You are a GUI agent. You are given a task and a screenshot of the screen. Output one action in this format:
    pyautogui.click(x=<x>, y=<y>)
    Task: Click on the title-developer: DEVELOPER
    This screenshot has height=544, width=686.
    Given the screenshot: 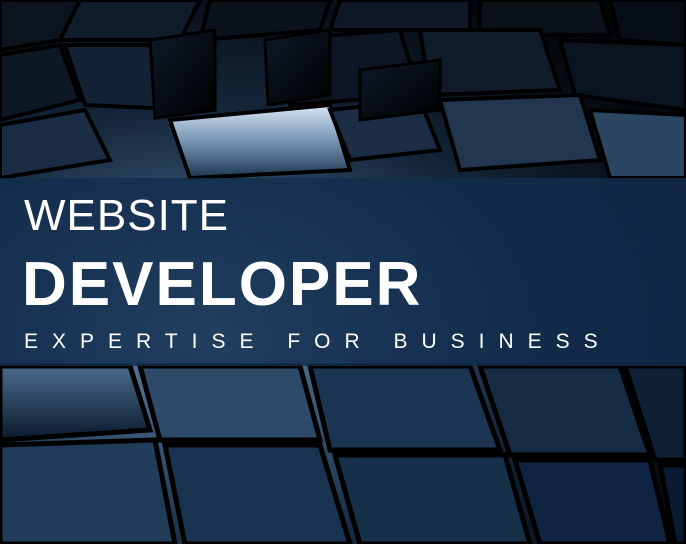 What is the action you would take?
    pyautogui.click(x=222, y=284)
    